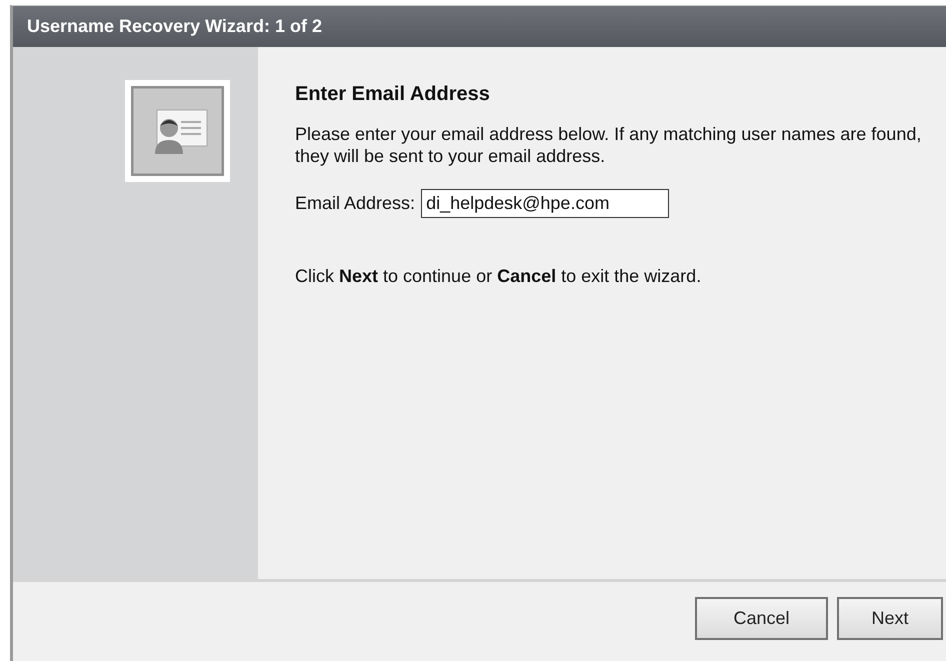 The height and width of the screenshot is (661, 946). I want to click on window-title: Username Recovery Wizard: 1 of 2, so click(174, 26).